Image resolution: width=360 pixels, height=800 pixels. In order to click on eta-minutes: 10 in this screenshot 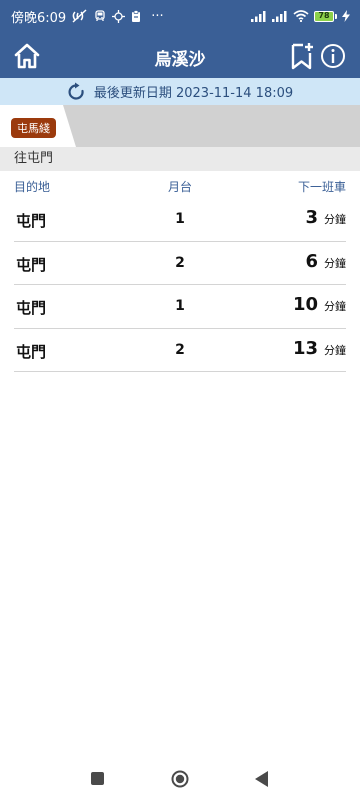, I will do `click(305, 304)`.